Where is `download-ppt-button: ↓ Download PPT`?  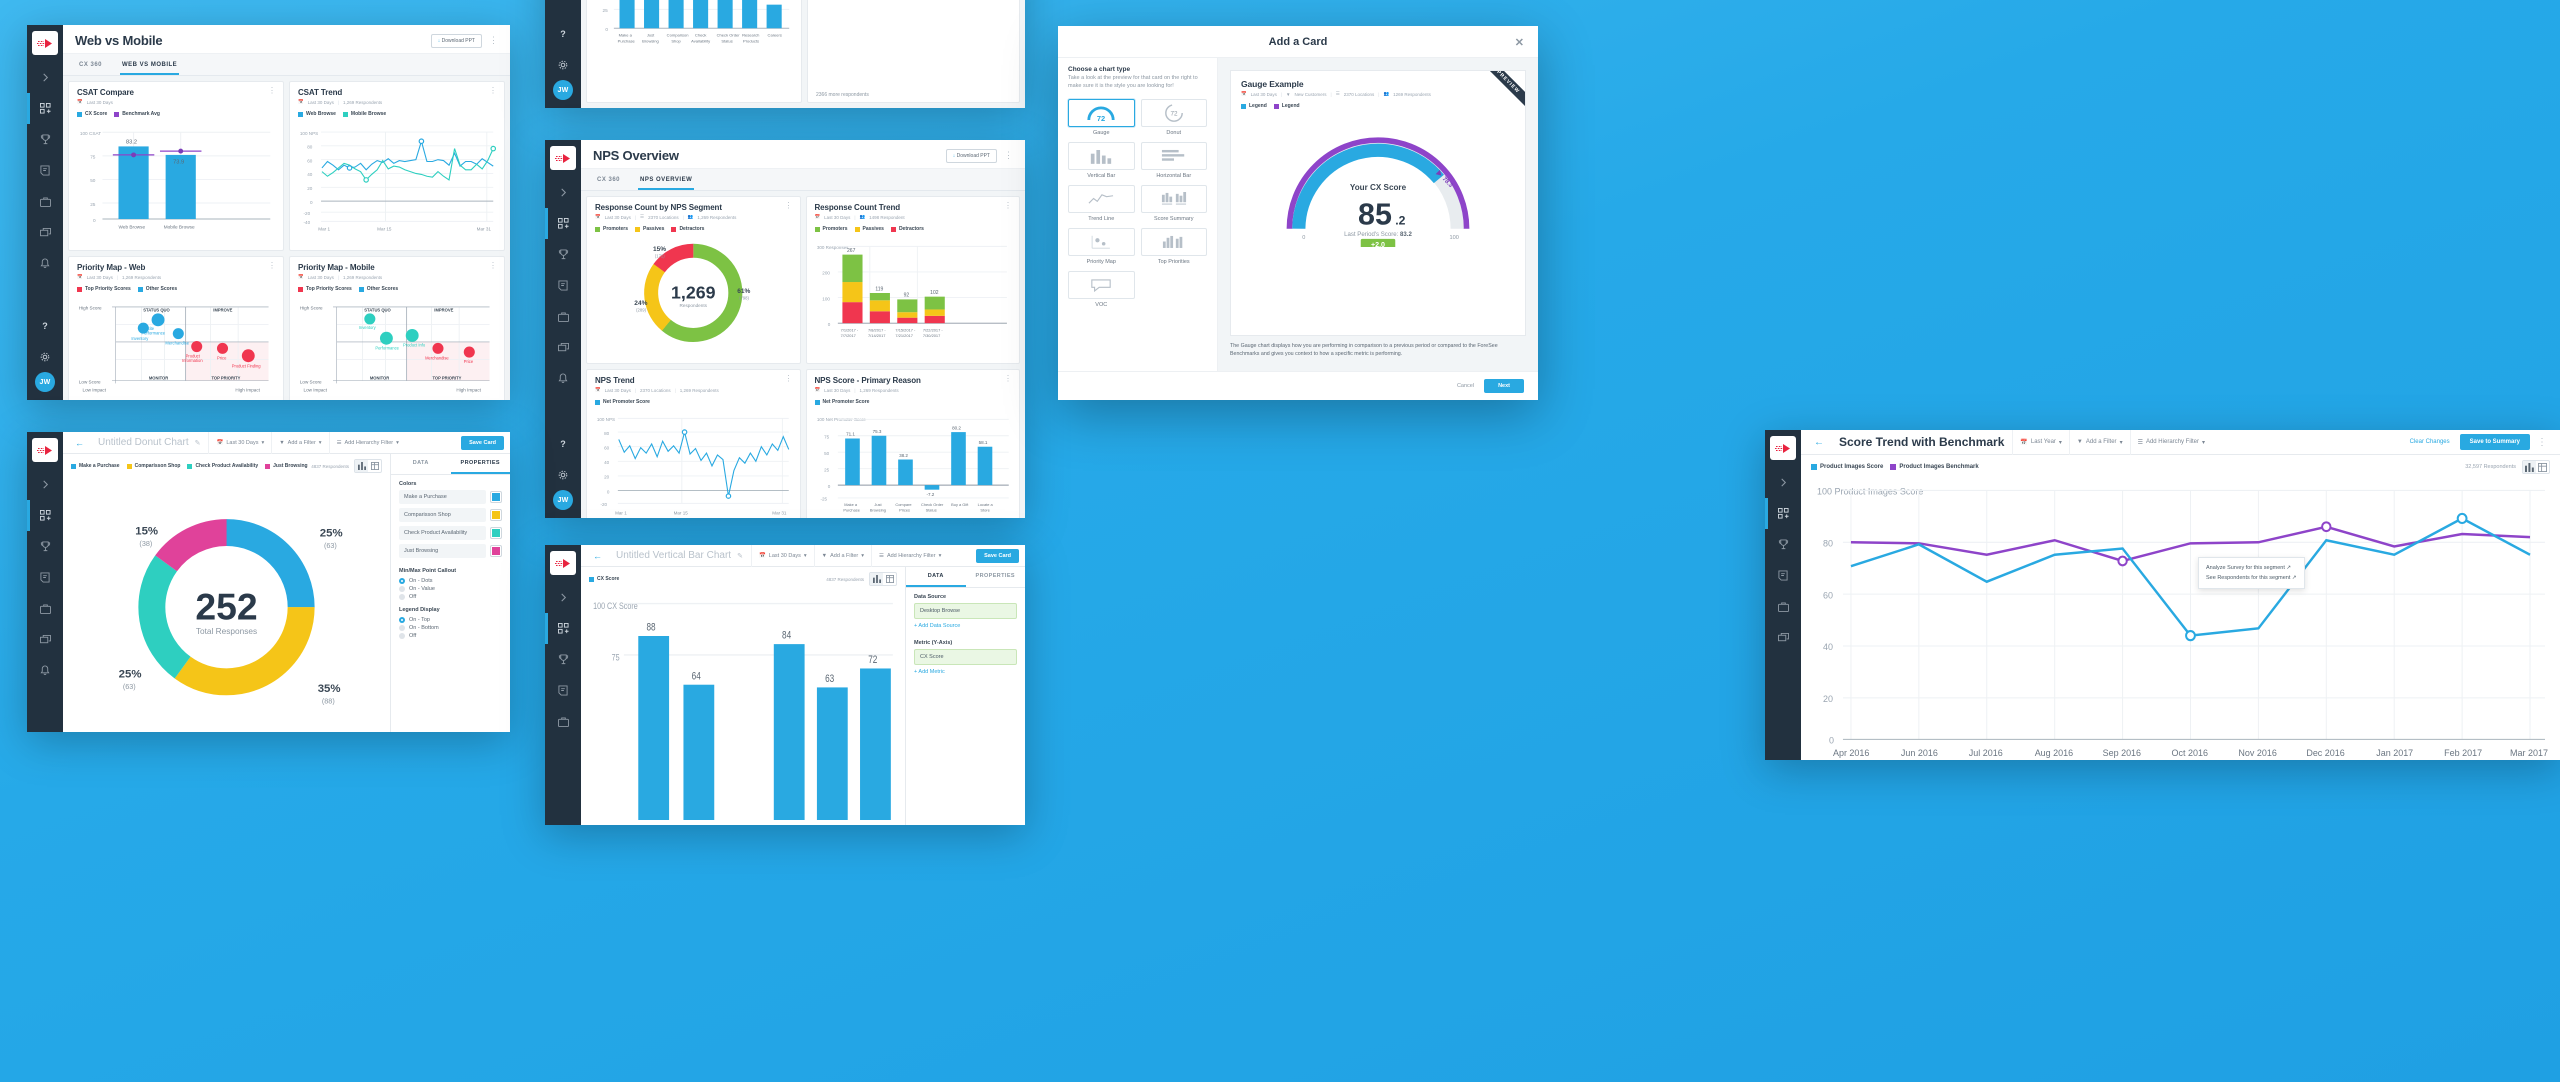 download-ppt-button: ↓ Download PPT is located at coordinates (456, 40).